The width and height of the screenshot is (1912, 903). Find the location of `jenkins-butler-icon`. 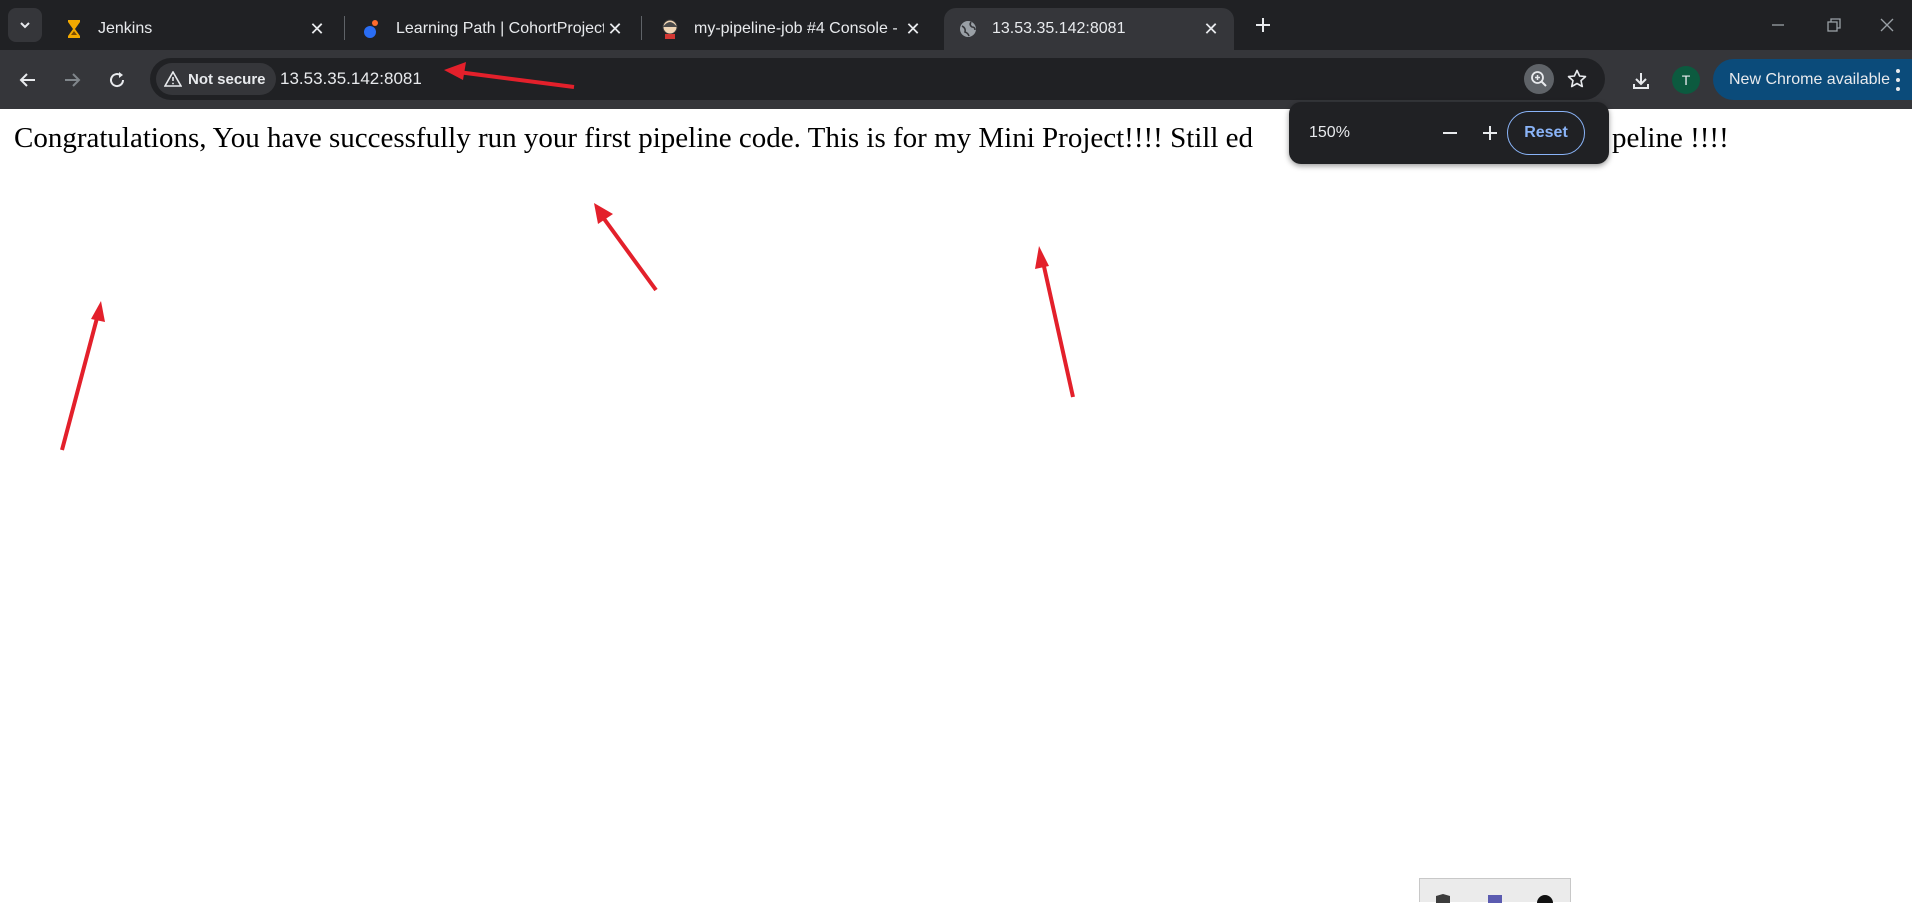

jenkins-butler-icon is located at coordinates (670, 29).